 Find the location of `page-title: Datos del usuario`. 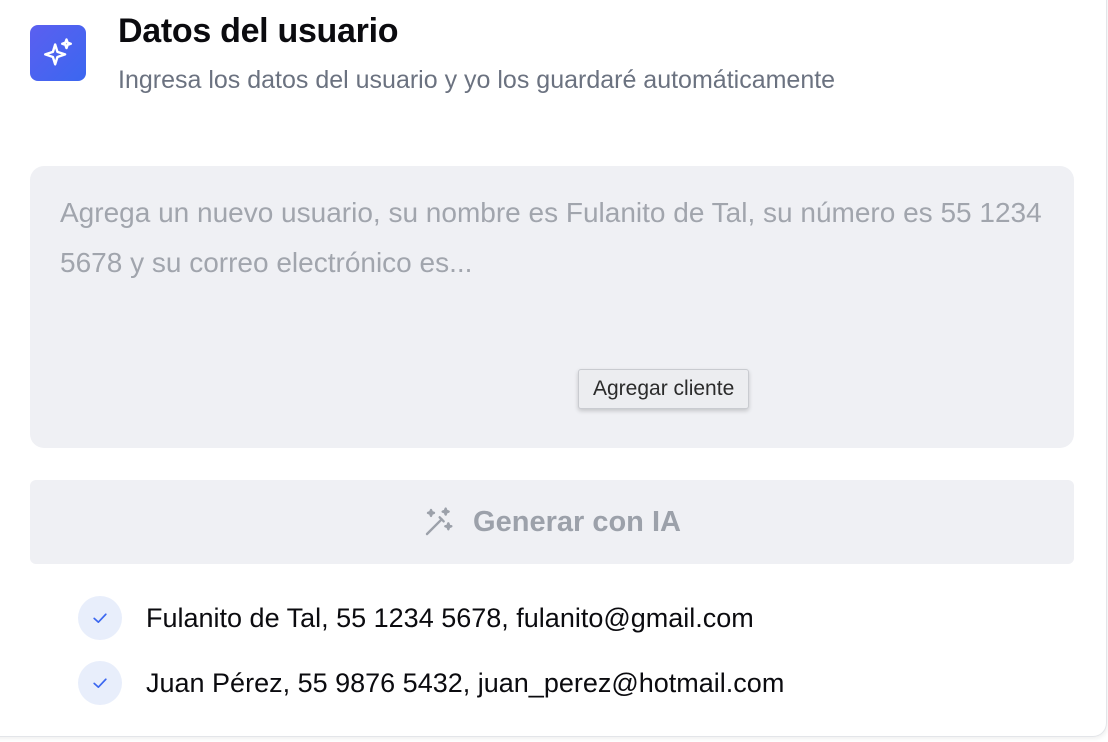

page-title: Datos del usuario is located at coordinates (258, 31).